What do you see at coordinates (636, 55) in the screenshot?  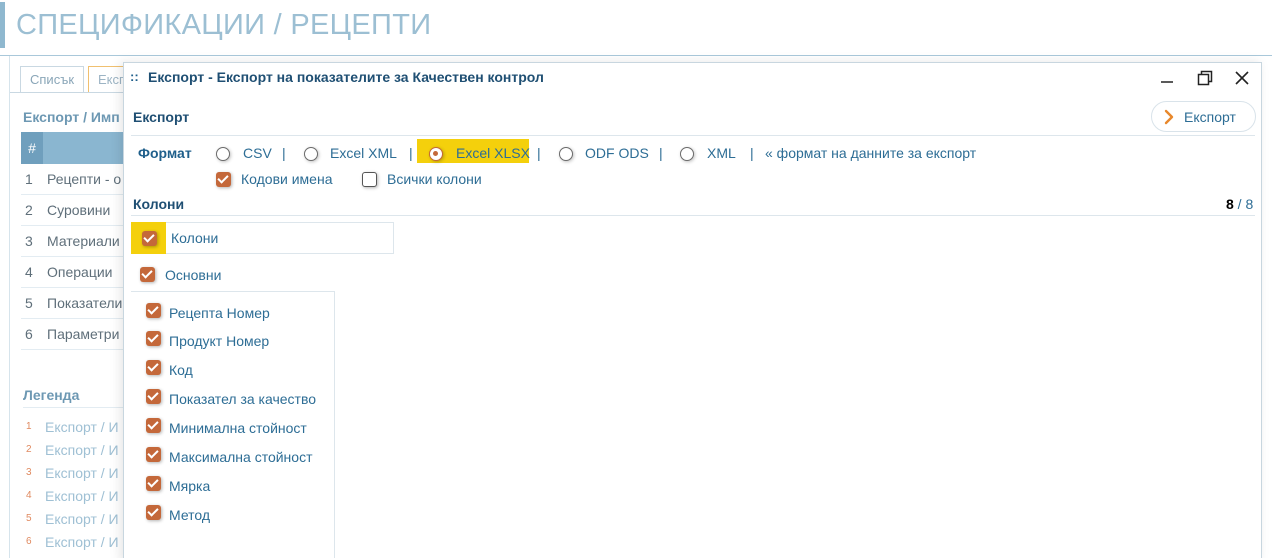 I see `header-divider` at bounding box center [636, 55].